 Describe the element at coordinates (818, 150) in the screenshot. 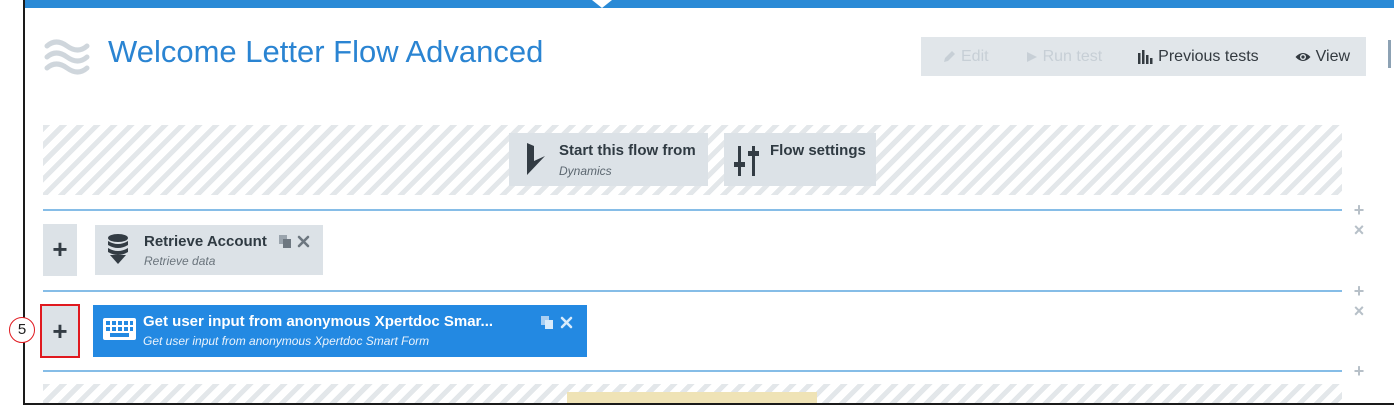

I see `flow-settings-label: Flow settings` at that location.